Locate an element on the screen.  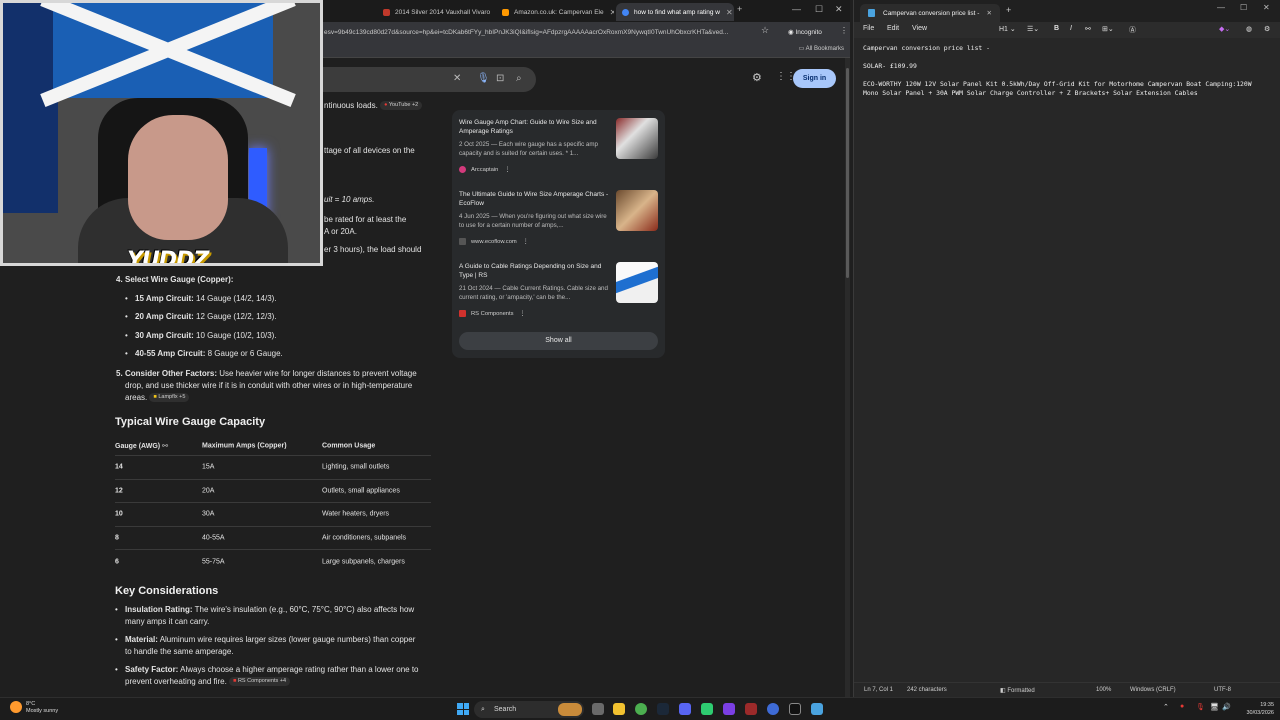
zoom-level: 100% is located at coordinates (1103, 690).